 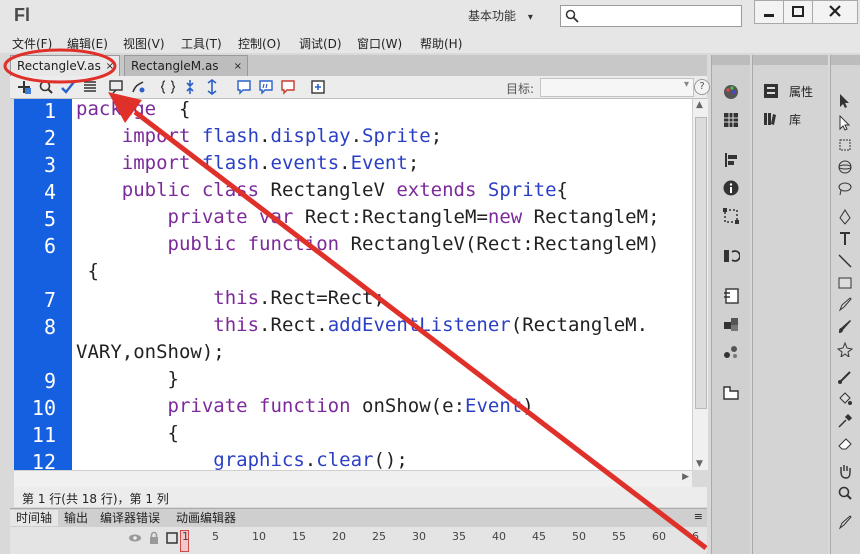 What do you see at coordinates (138, 87) in the screenshot?
I see `debug-options-icon` at bounding box center [138, 87].